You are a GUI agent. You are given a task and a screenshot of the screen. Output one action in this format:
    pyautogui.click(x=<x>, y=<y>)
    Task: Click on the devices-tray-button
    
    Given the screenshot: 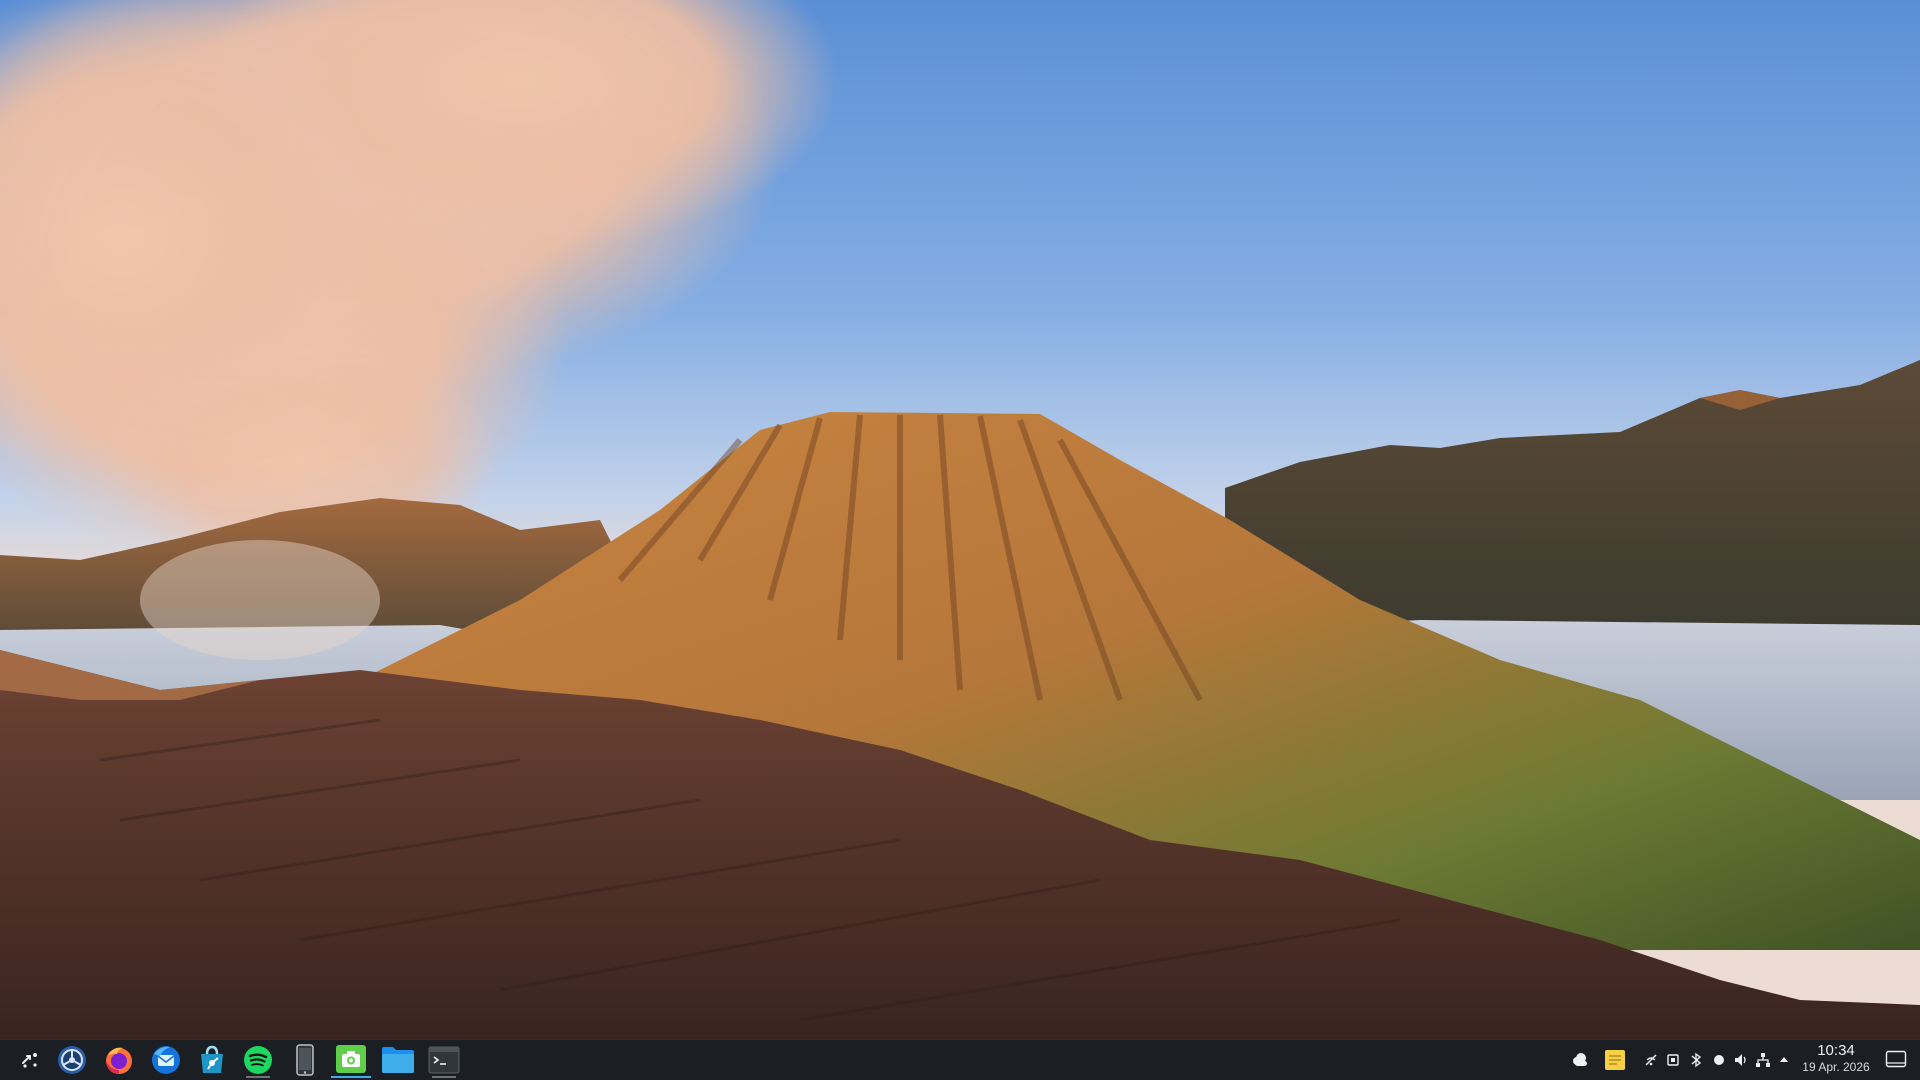 What is the action you would take?
    pyautogui.click(x=1673, y=1060)
    